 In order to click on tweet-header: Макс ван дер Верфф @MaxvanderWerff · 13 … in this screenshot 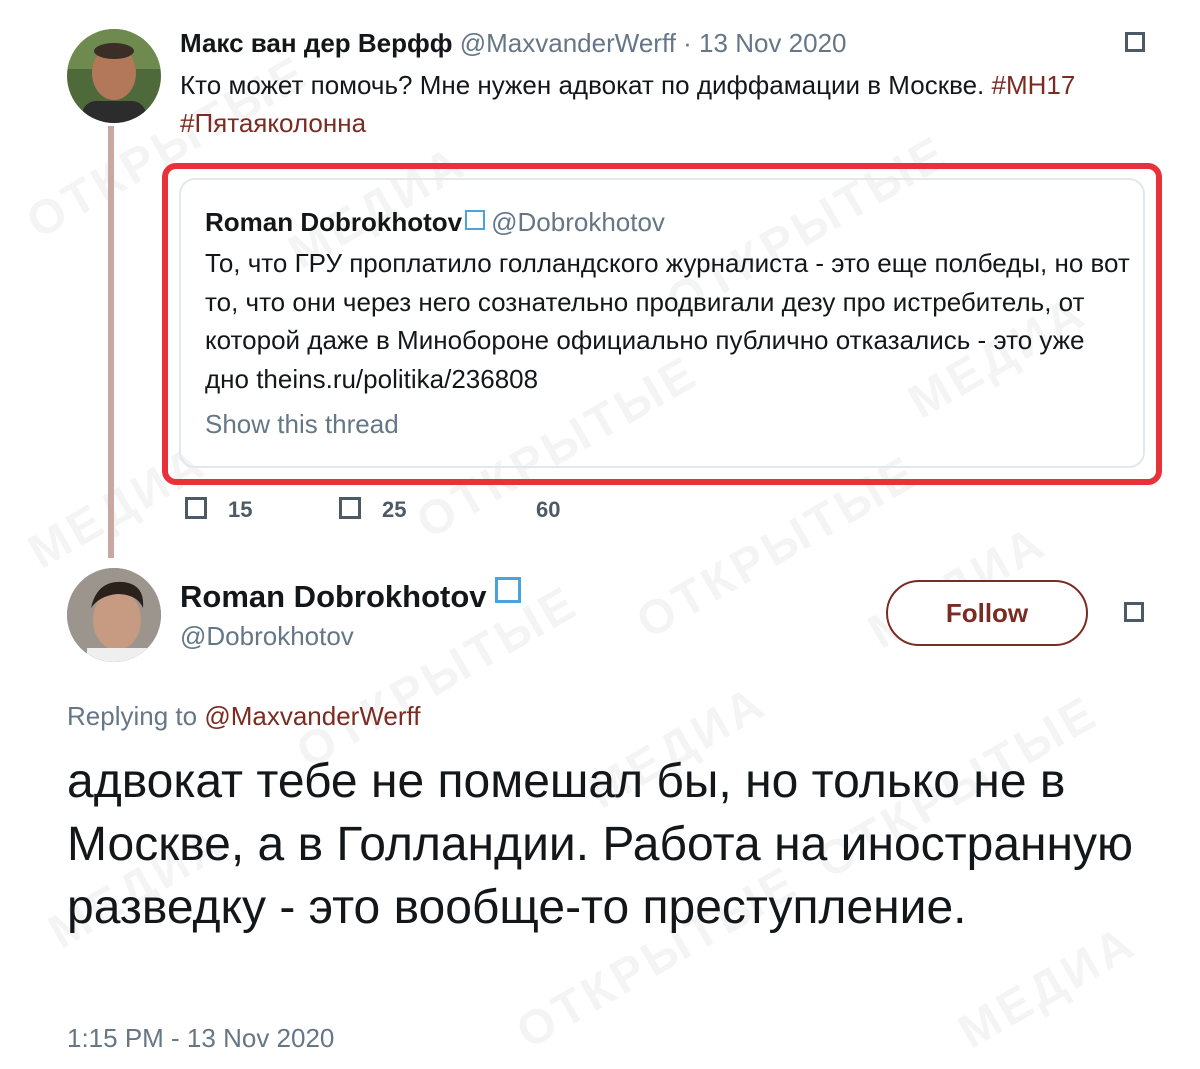, I will do `click(513, 43)`.